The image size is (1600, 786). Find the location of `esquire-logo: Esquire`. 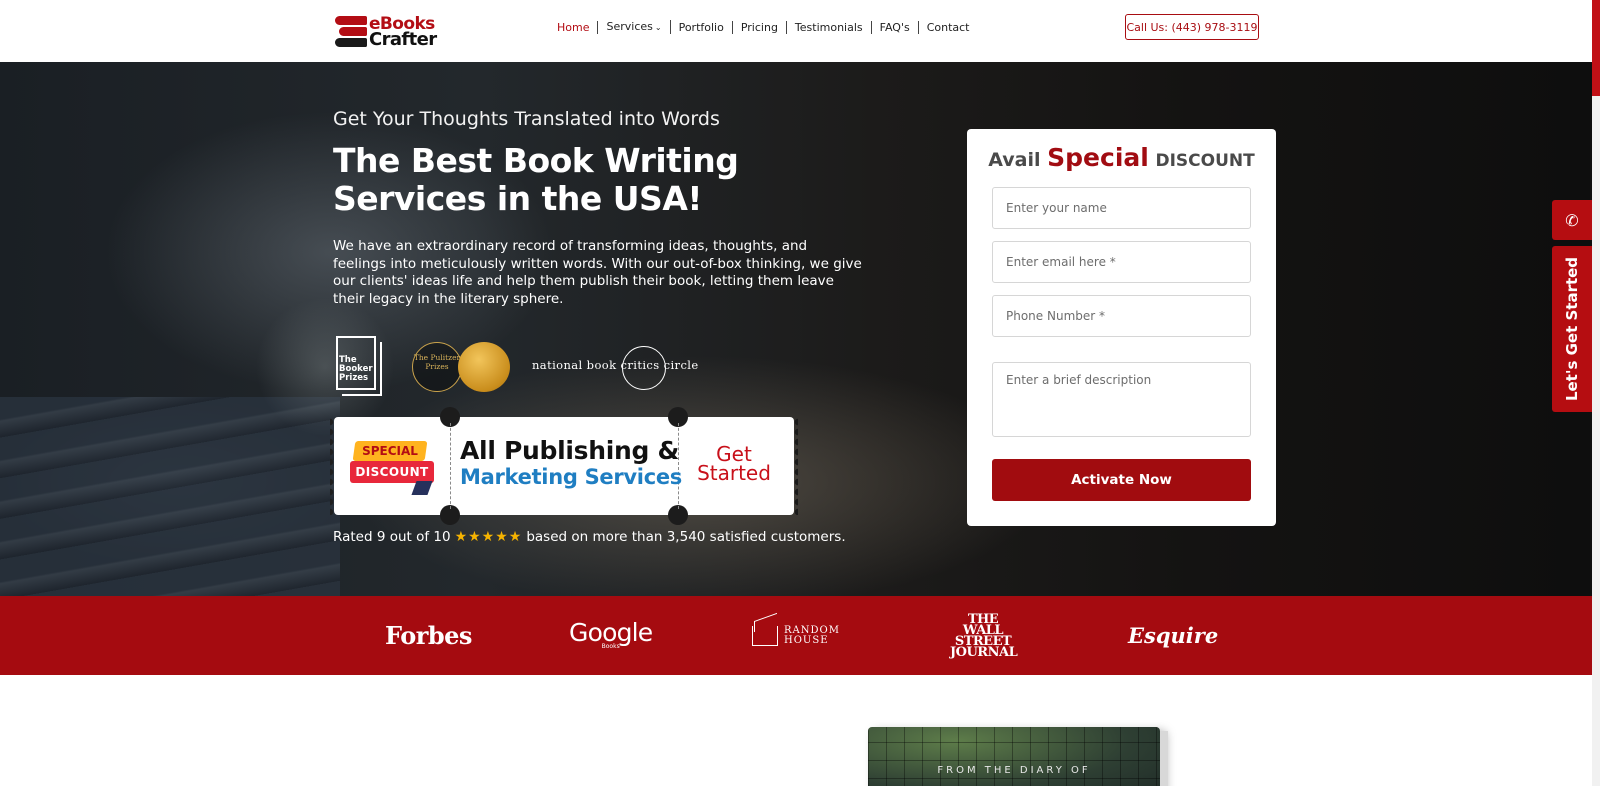

esquire-logo: Esquire is located at coordinates (1173, 635).